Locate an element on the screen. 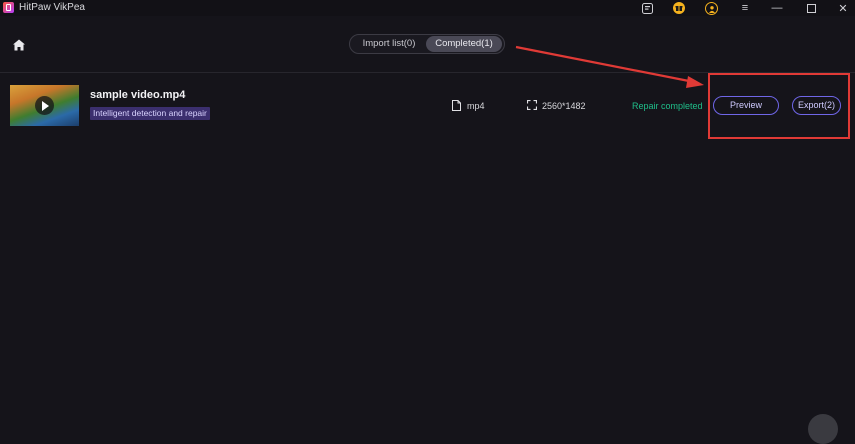 This screenshot has height=444, width=855. close-icon: ✕ is located at coordinates (843, 8).